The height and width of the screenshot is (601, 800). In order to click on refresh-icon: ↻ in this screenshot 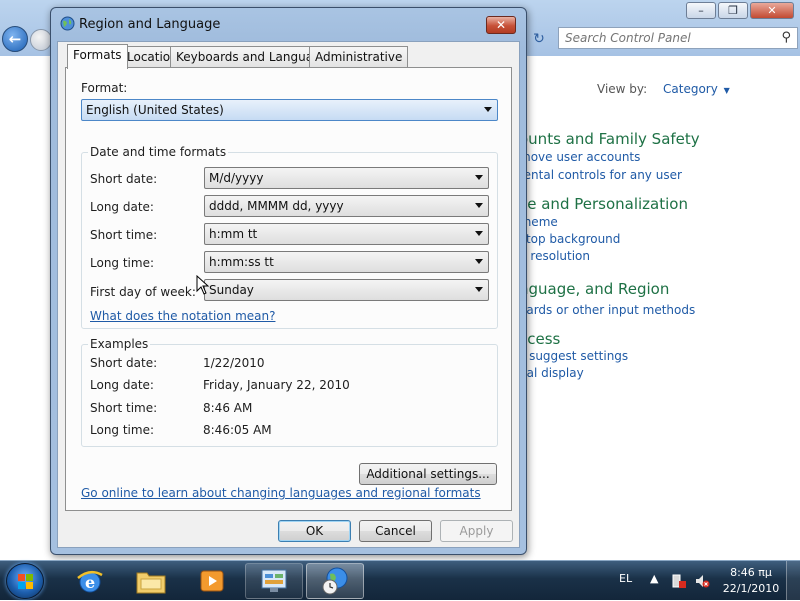, I will do `click(539, 39)`.